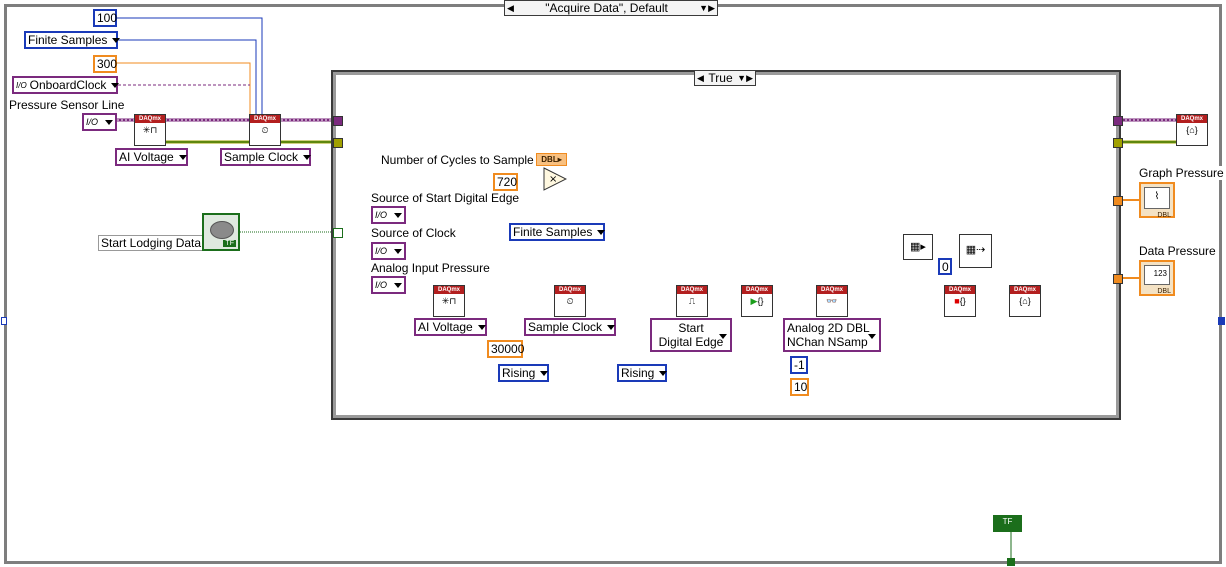 The image size is (1226, 567). What do you see at coordinates (1011, 562) in the screenshot?
I see `bottom-tunnel` at bounding box center [1011, 562].